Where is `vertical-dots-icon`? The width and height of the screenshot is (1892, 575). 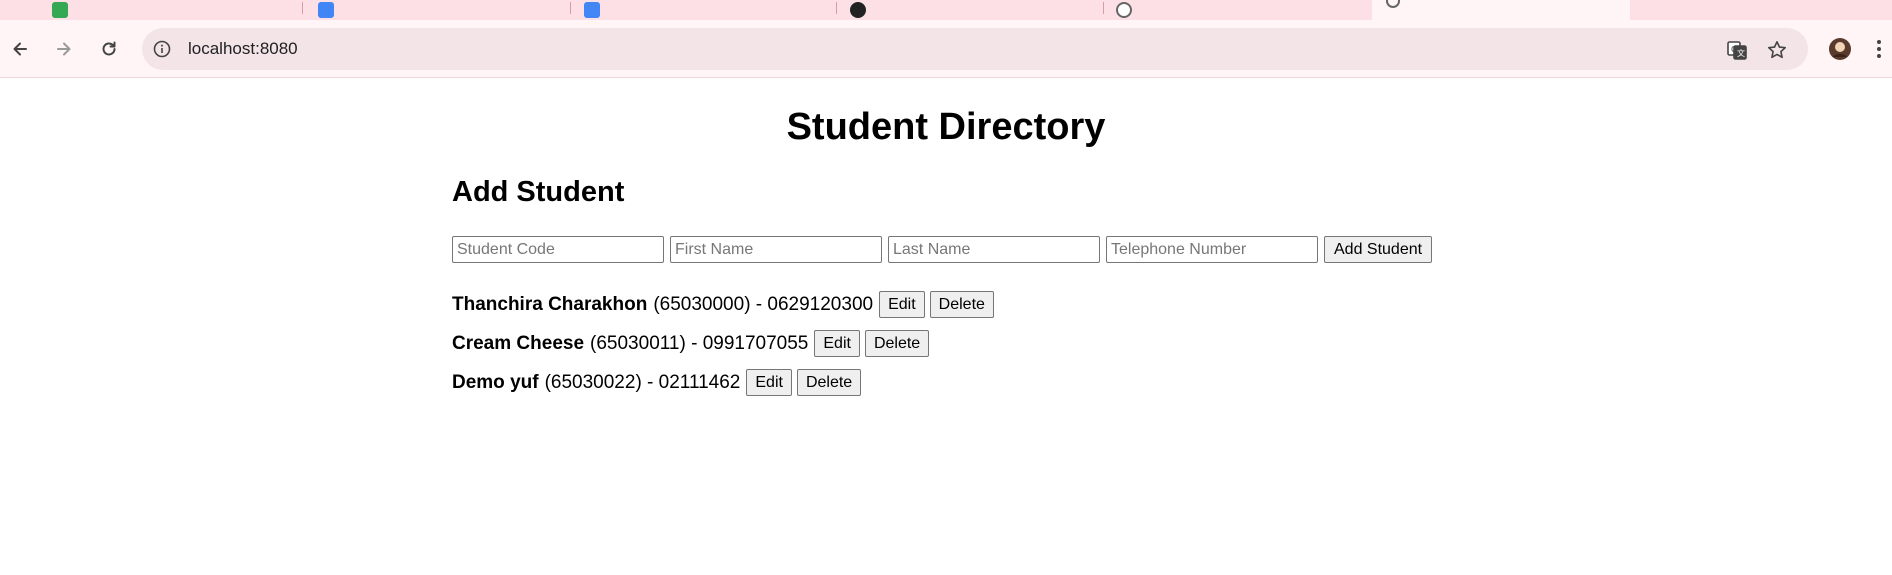 vertical-dots-icon is located at coordinates (1879, 49).